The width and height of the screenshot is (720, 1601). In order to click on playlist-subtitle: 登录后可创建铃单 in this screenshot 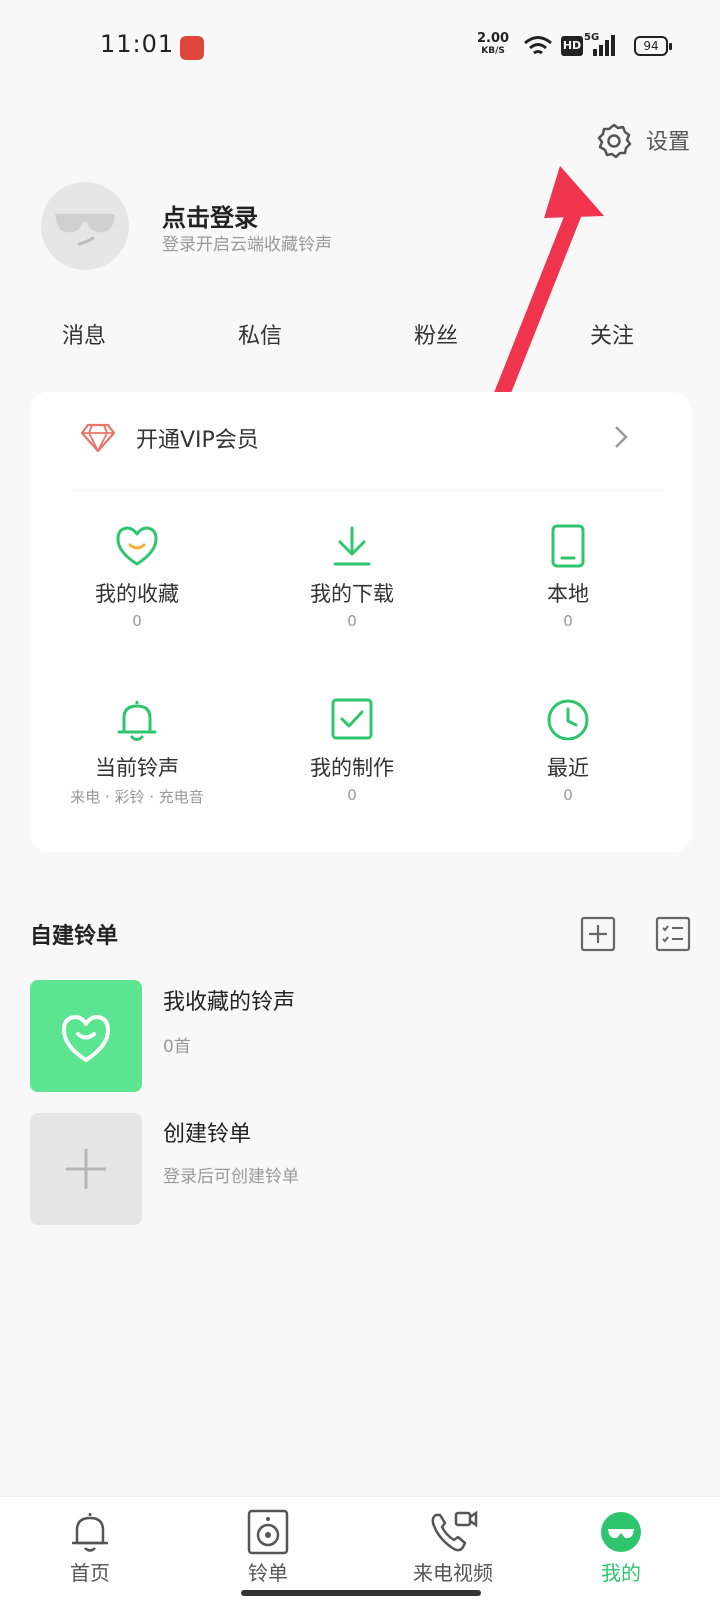, I will do `click(231, 1177)`.